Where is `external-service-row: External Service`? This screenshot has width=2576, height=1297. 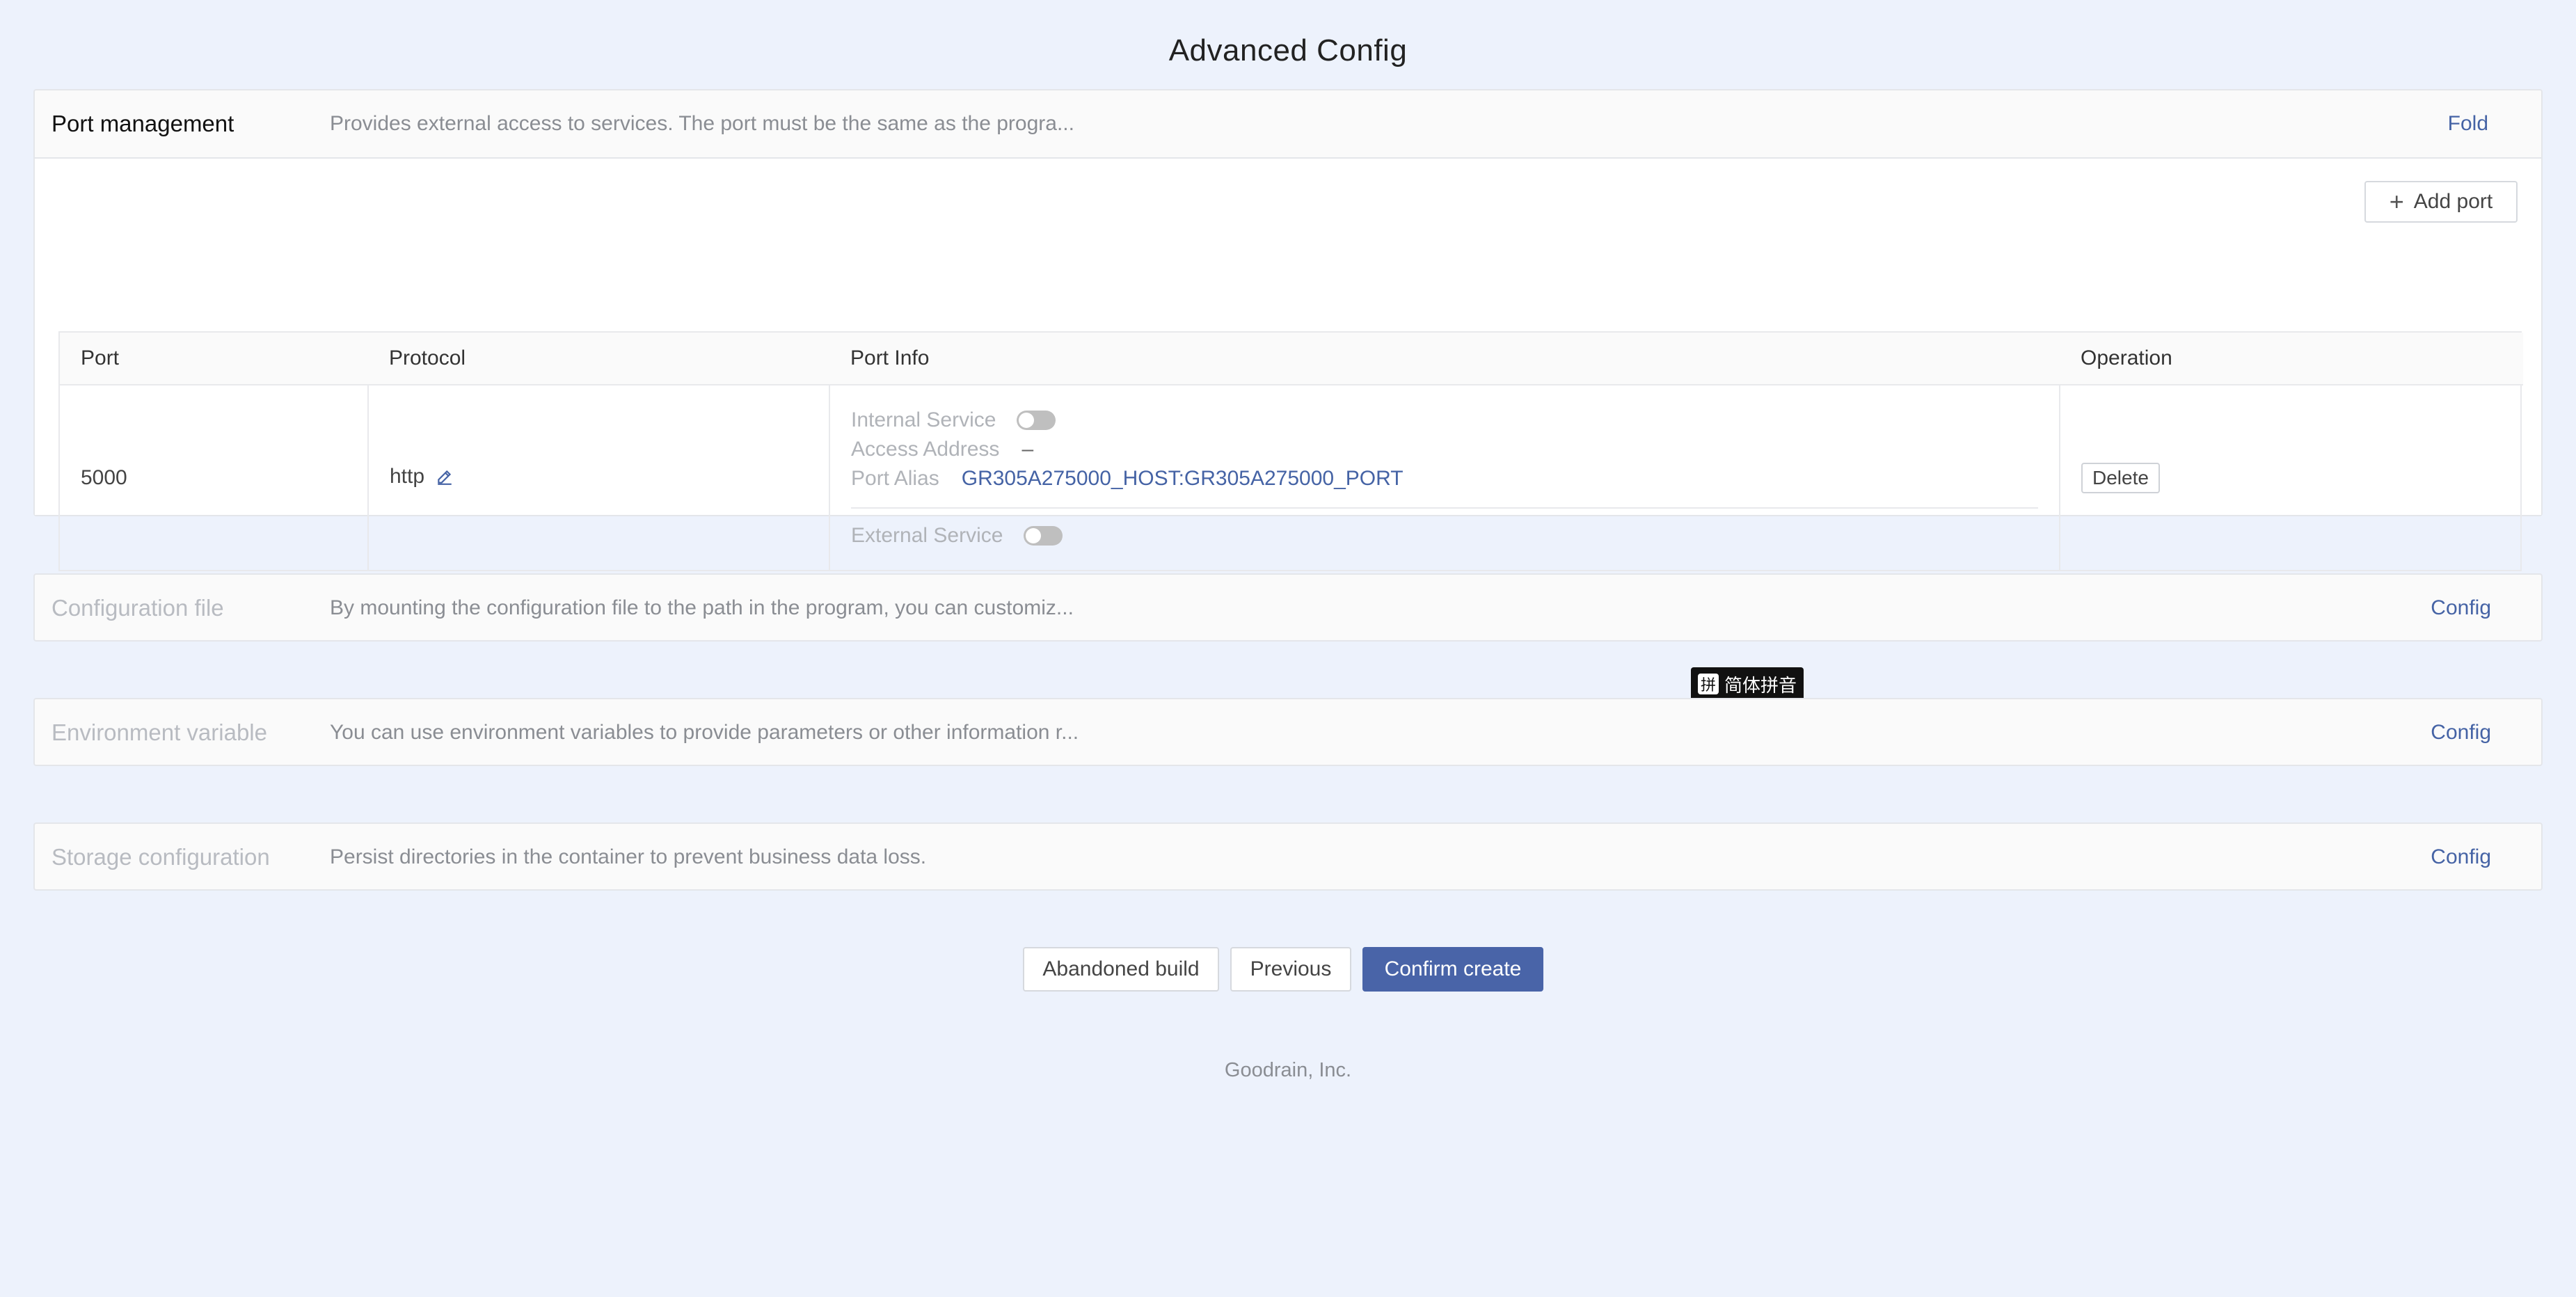 external-service-row: External Service is located at coordinates (1455, 535).